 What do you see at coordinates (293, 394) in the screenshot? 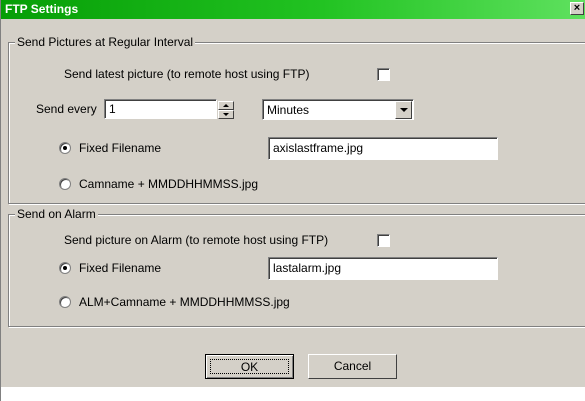
I see `bottom-edge` at bounding box center [293, 394].